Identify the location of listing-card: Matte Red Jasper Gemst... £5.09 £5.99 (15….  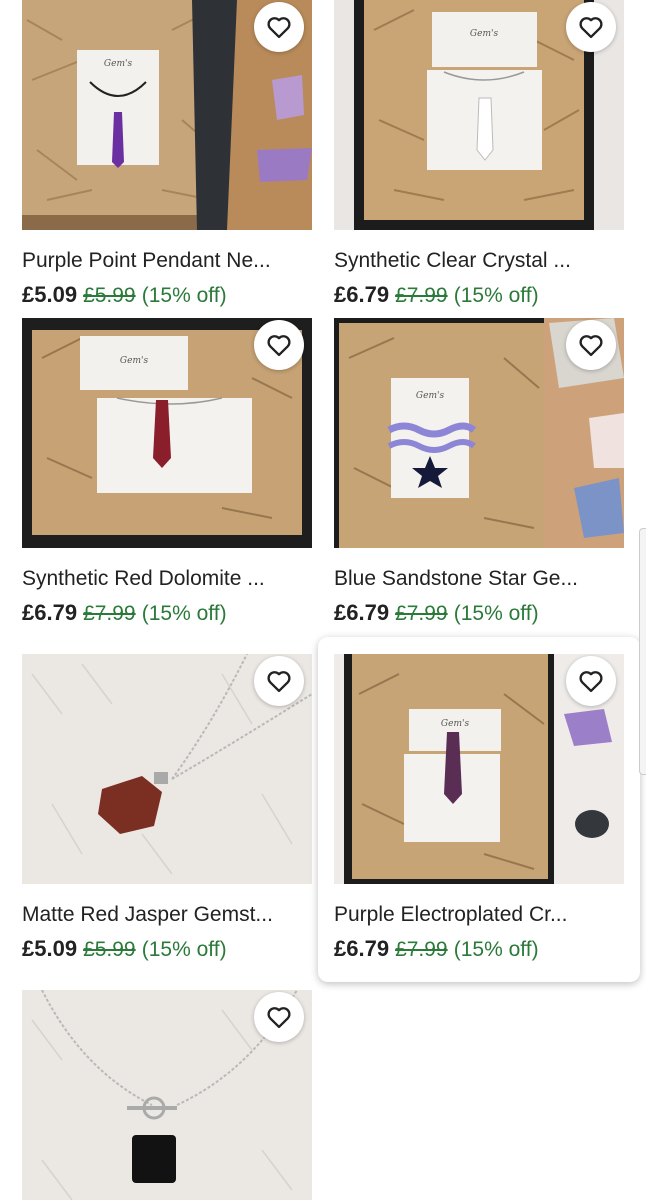
(167, 808).